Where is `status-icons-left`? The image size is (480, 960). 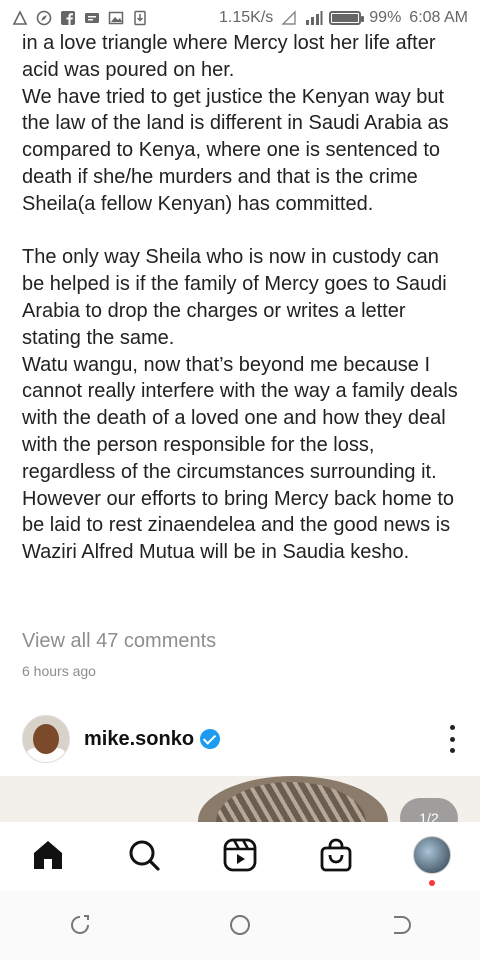 status-icons-left is located at coordinates (74, 18).